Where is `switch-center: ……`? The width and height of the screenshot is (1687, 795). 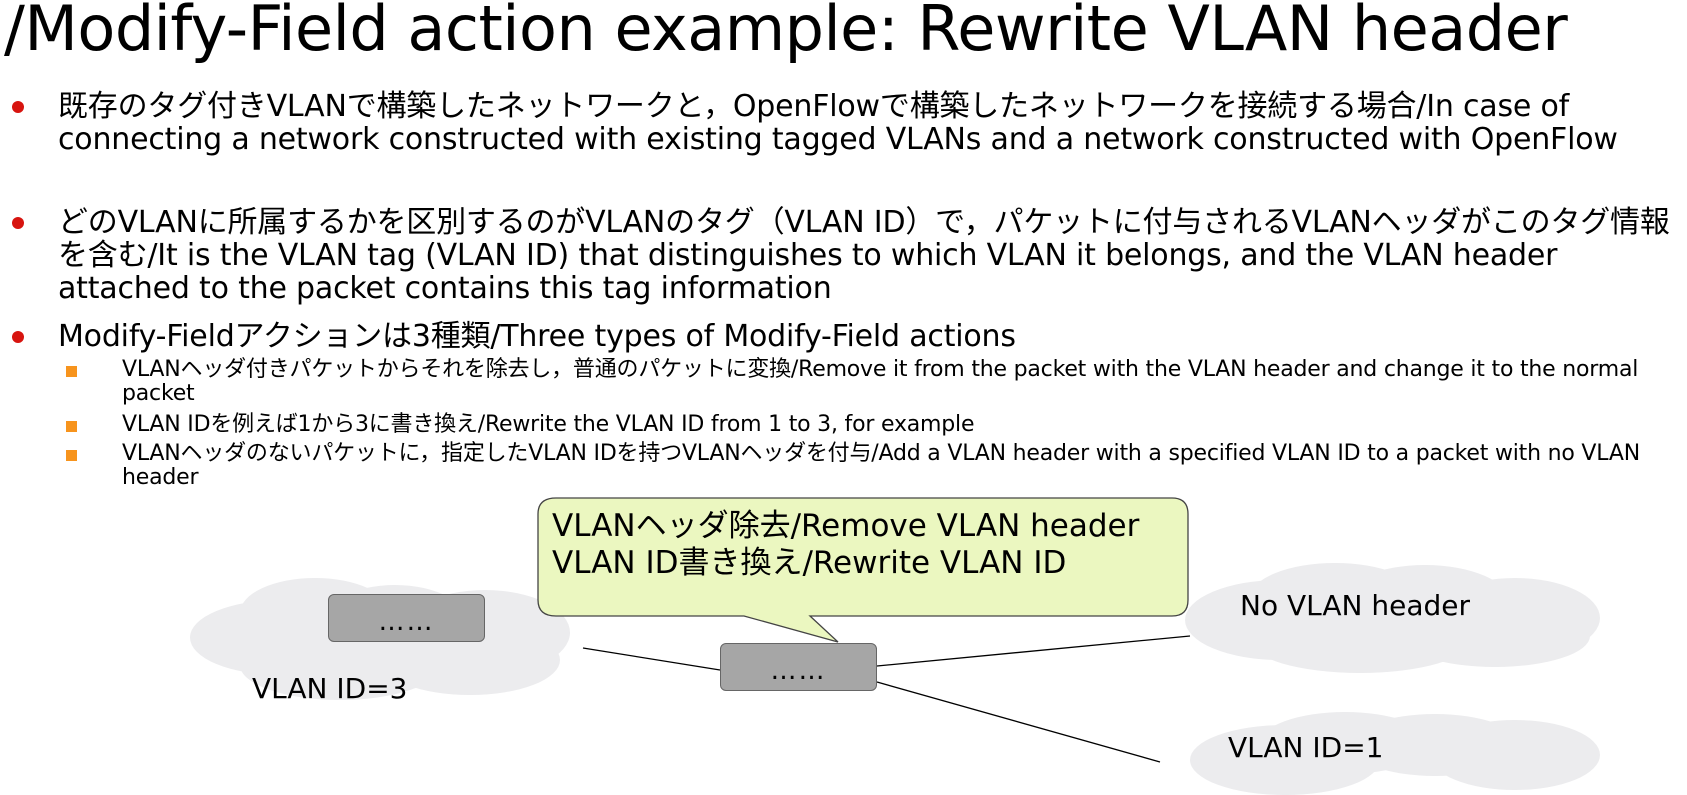 switch-center: …… is located at coordinates (798, 667).